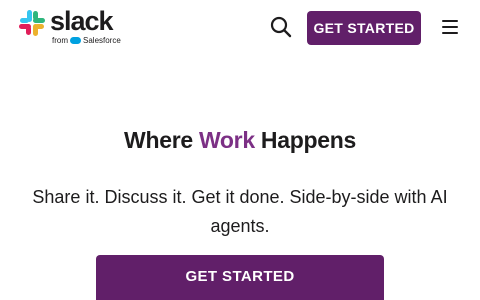  I want to click on hero-title-accent: Work, so click(226, 140).